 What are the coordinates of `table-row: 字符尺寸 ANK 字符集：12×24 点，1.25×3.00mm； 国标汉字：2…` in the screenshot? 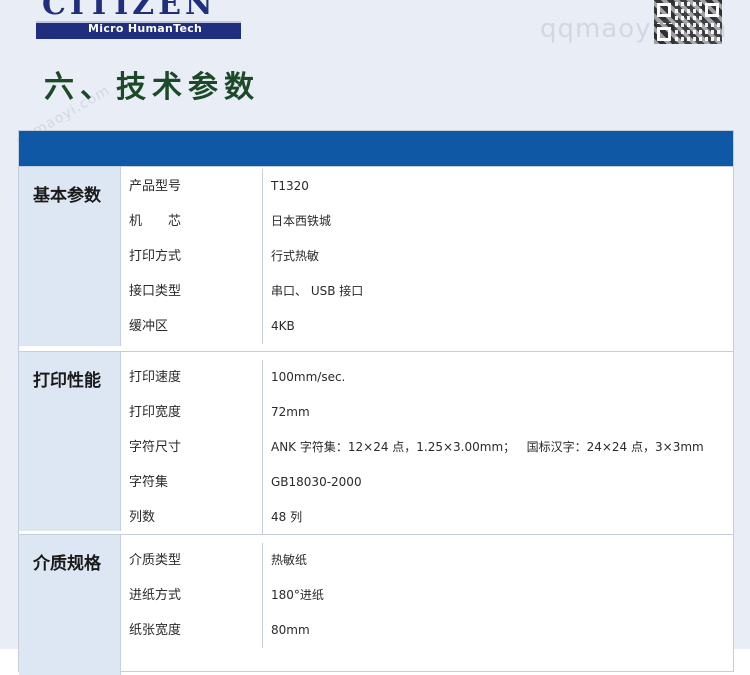 It's located at (427, 447).